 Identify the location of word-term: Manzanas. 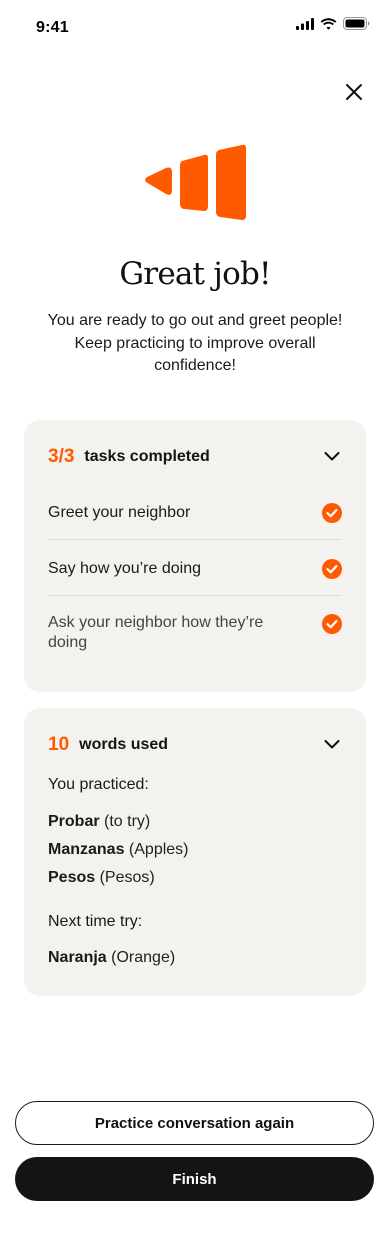
(86, 849).